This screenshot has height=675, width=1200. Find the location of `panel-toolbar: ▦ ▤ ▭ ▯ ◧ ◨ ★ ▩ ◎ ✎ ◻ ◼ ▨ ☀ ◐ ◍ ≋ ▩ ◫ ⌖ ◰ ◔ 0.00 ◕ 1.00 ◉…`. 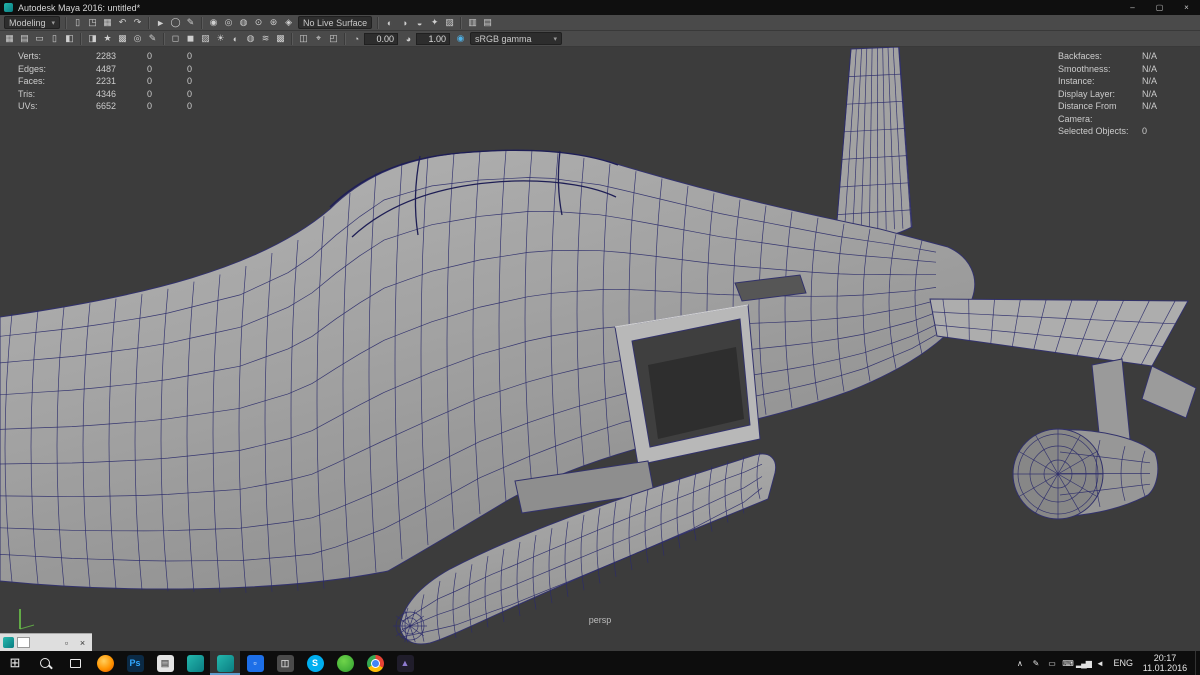

panel-toolbar: ▦ ▤ ▭ ▯ ◧ ◨ ★ ▩ ◎ ✎ ◻ ◼ ▨ ☀ ◐ ◍ ≋ ▩ ◫ ⌖ ◰ ◔ 0.00 ◕ 1.00 ◉… is located at coordinates (600, 39).